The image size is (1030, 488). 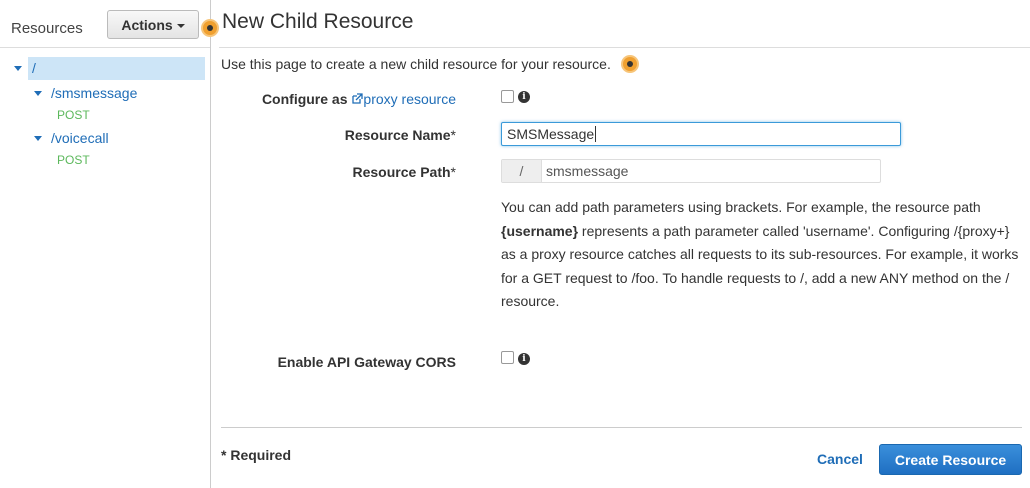 What do you see at coordinates (73, 160) in the screenshot?
I see `tree-method-voicecall-post: POST` at bounding box center [73, 160].